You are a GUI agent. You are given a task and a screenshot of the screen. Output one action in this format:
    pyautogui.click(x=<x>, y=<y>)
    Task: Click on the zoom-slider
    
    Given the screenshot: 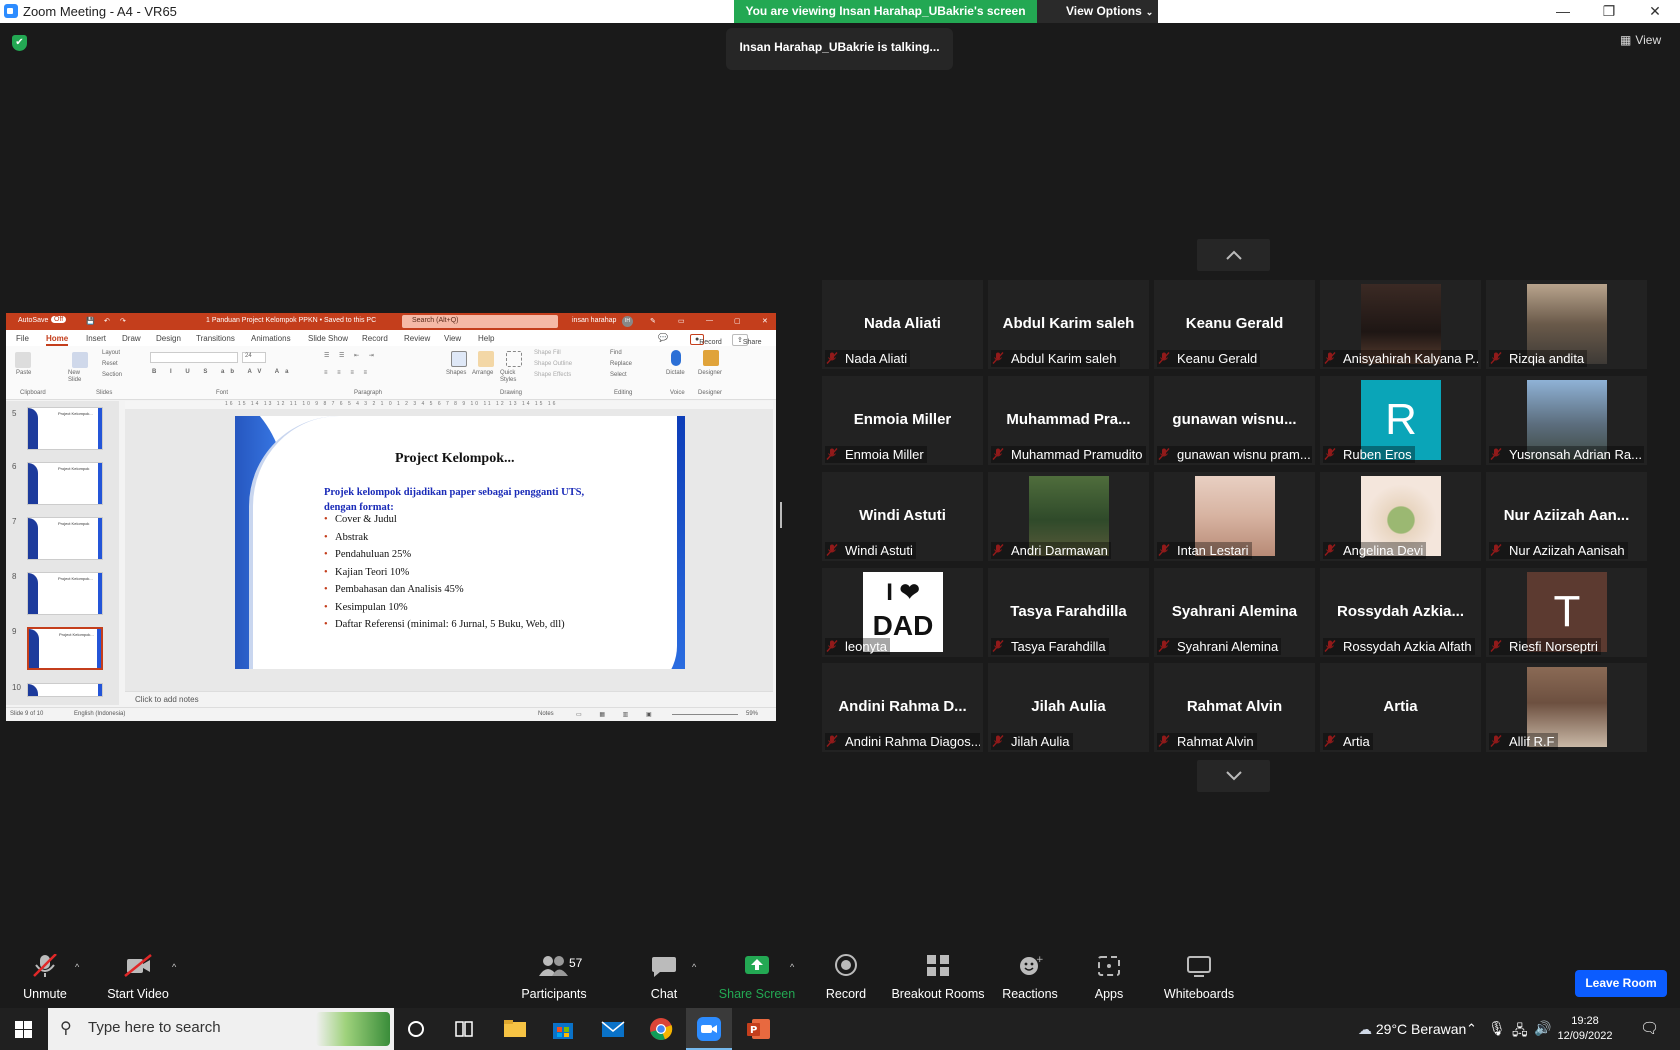 What is the action you would take?
    pyautogui.click(x=705, y=714)
    